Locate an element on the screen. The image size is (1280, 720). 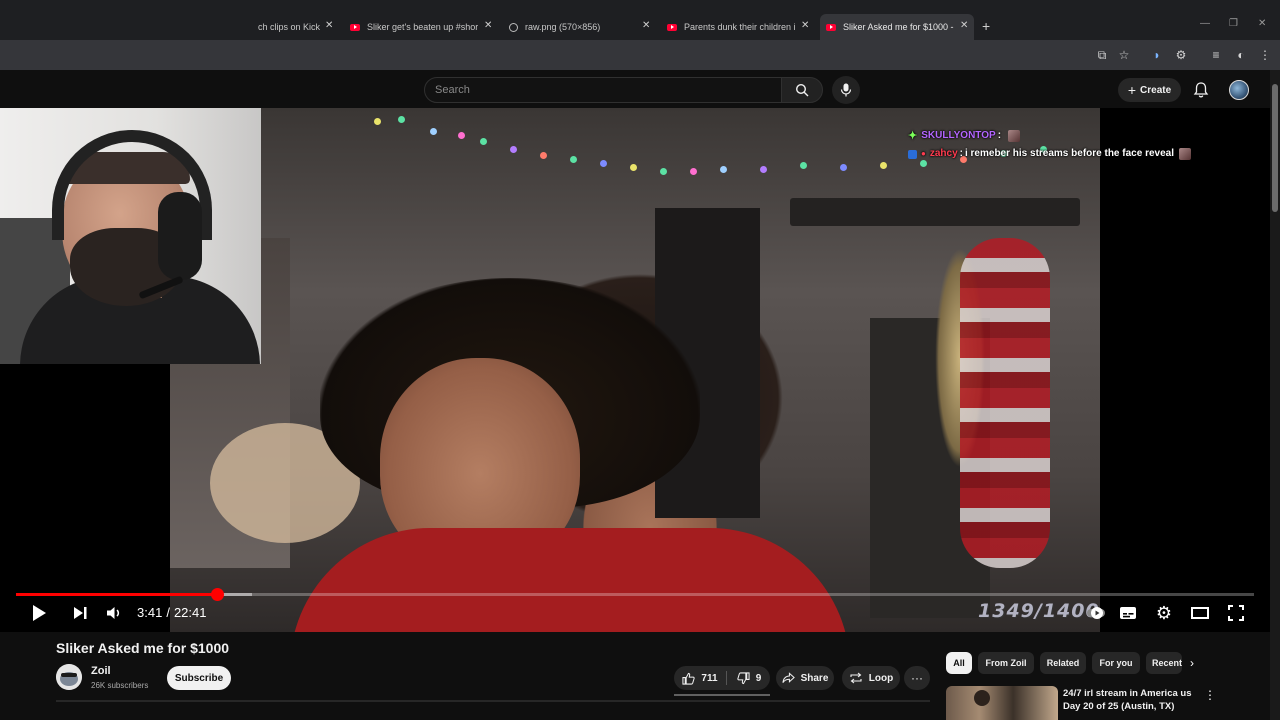
search-icon is located at coordinates (802, 90).